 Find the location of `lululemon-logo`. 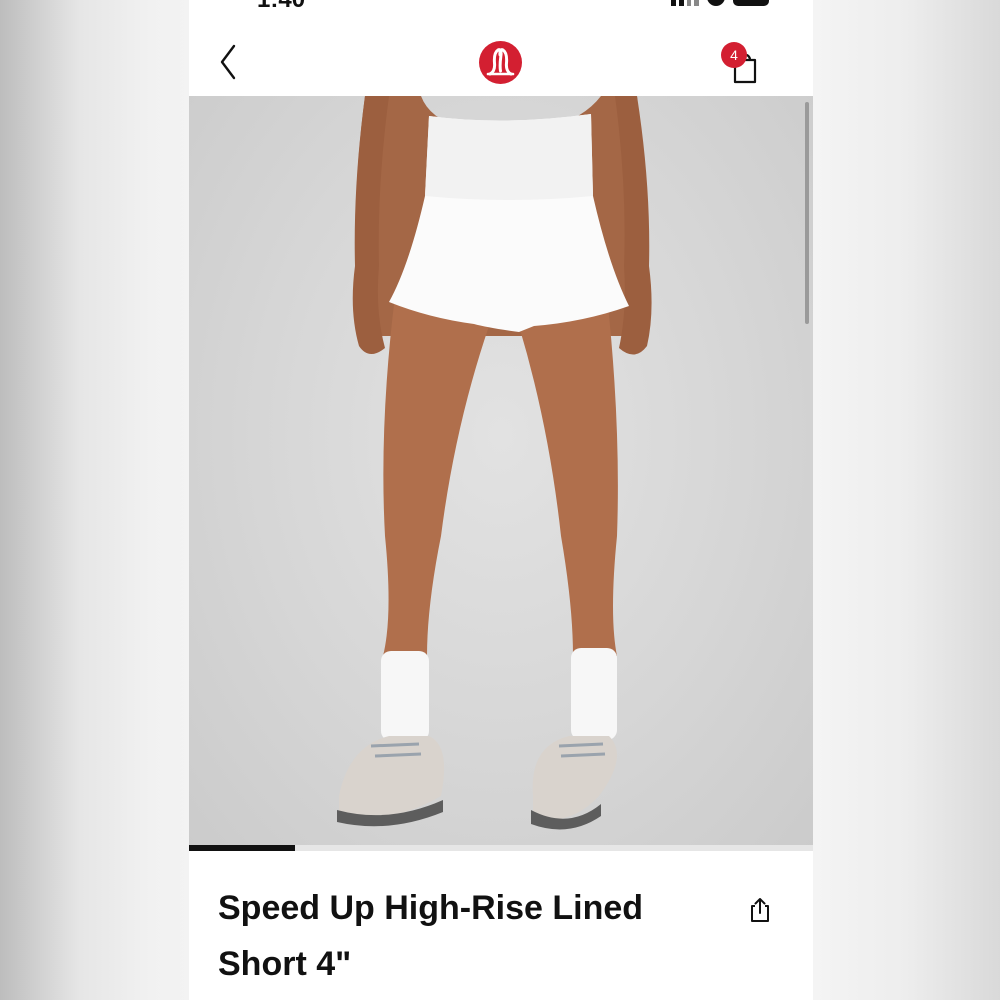

lululemon-logo is located at coordinates (500, 62).